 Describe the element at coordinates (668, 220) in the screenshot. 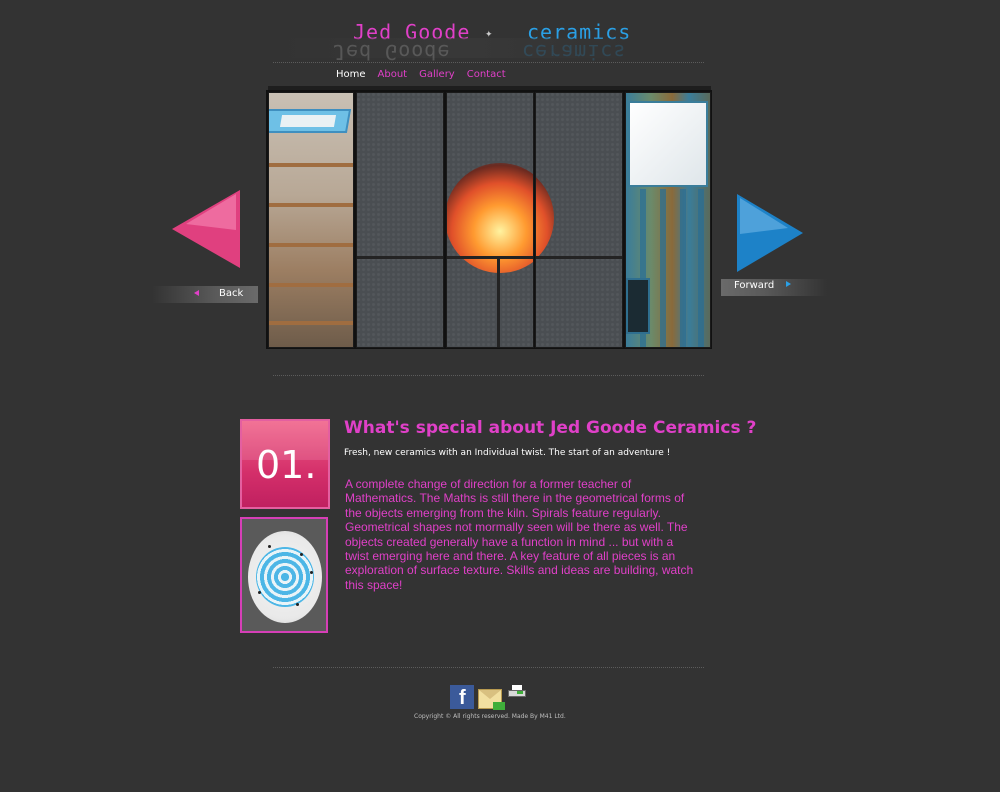

I see `slider-panel-blue-box` at that location.